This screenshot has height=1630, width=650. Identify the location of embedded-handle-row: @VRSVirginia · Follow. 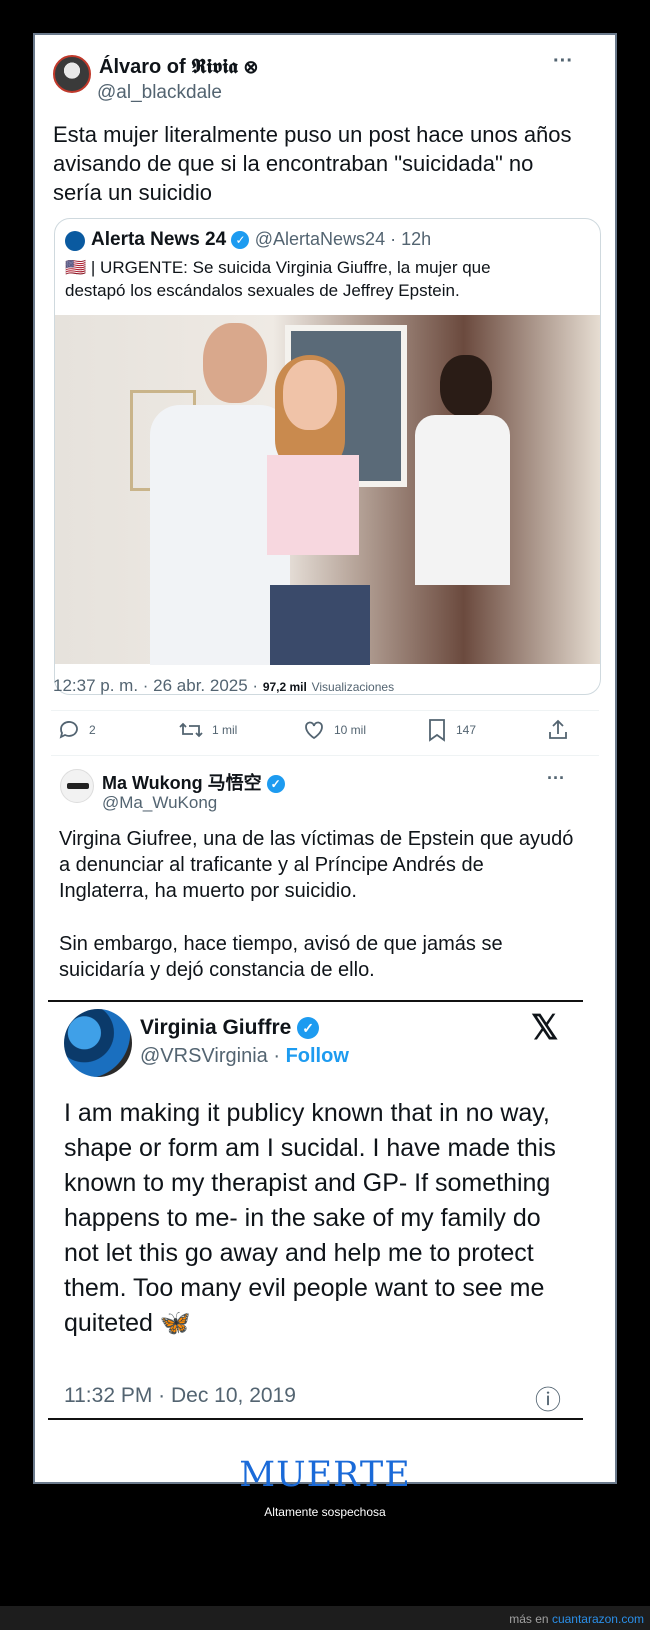
(244, 1056).